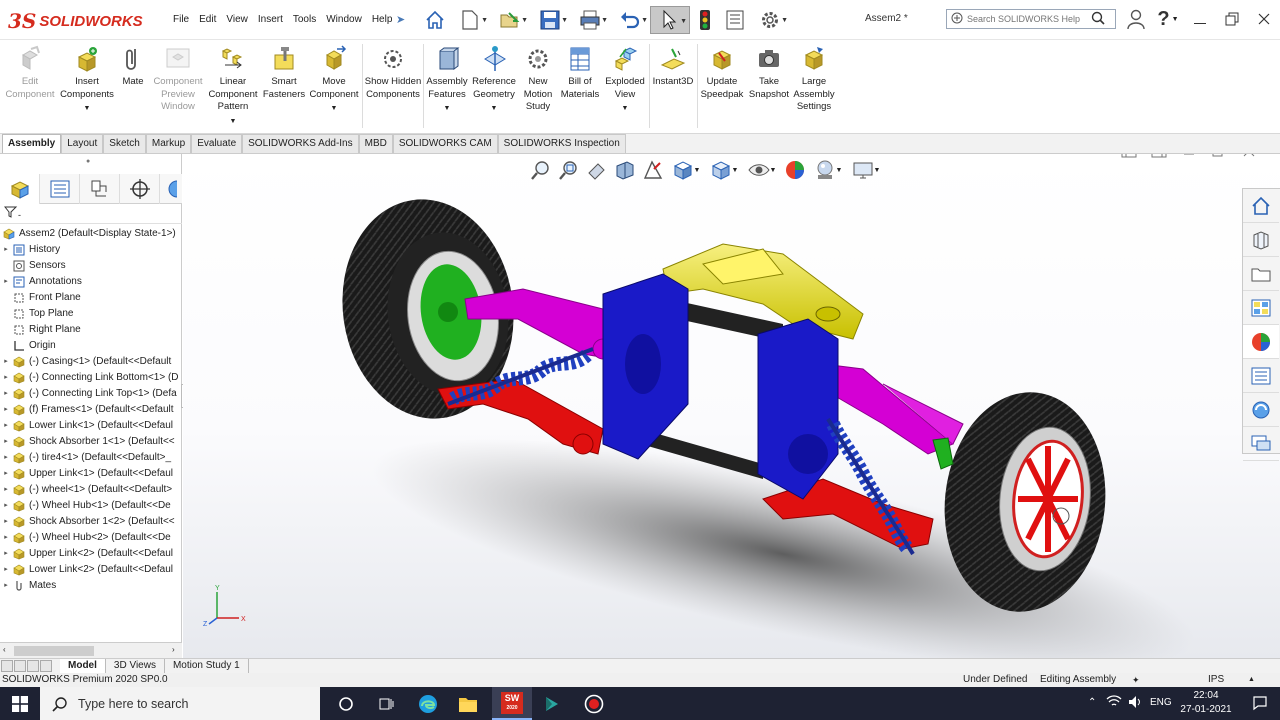  I want to click on assembly-features-dropdown-icon: ▼, so click(447, 109).